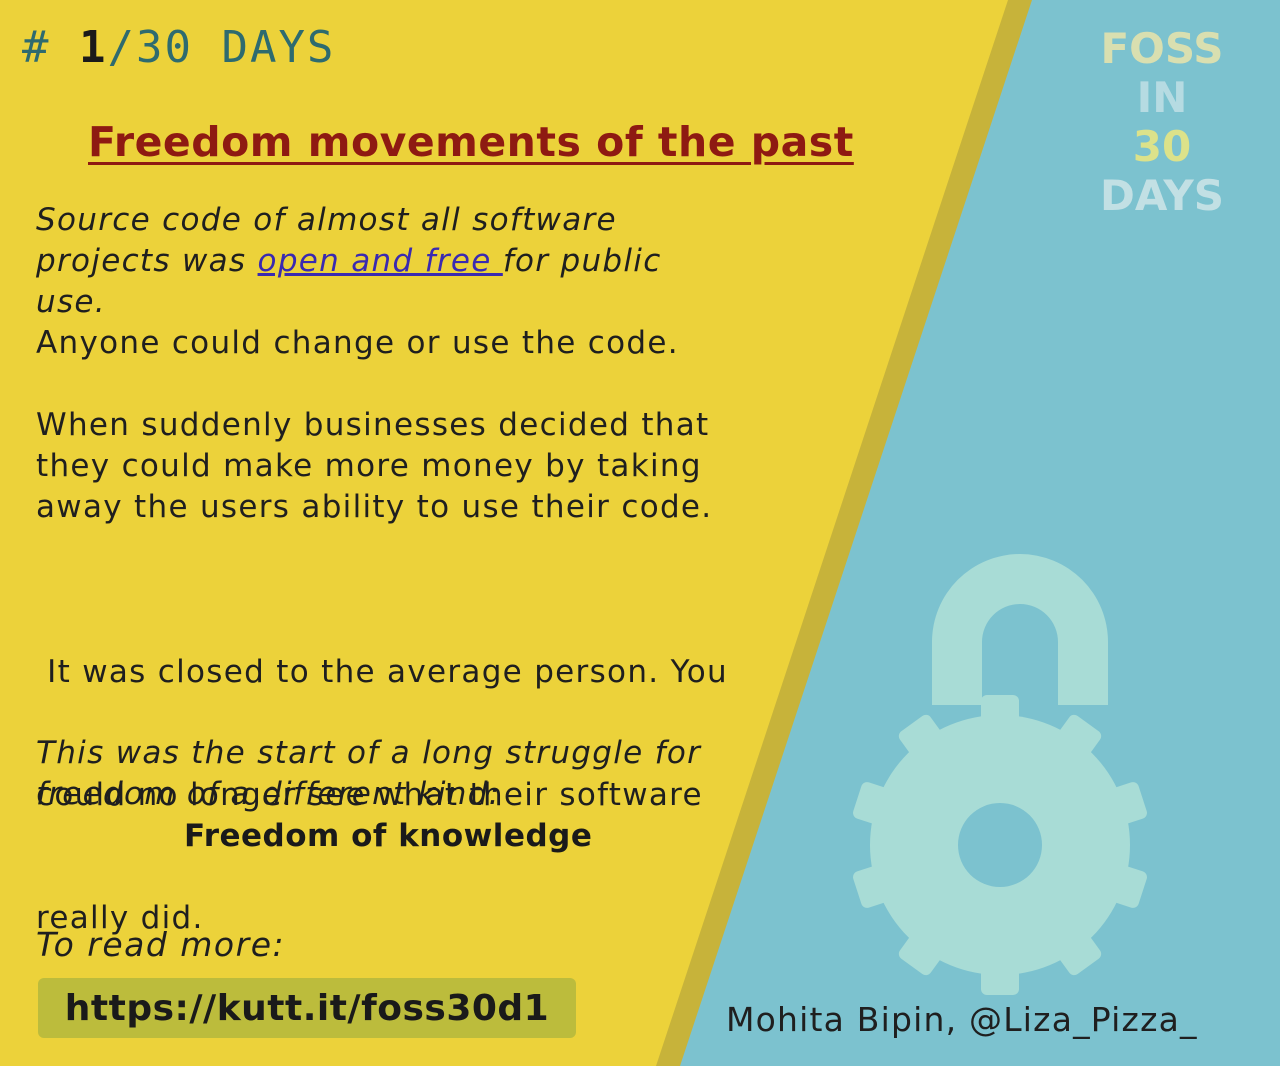 This screenshot has width=1280, height=1066. I want to click on para1-line1: Source code of almost all software, so click(326, 220).